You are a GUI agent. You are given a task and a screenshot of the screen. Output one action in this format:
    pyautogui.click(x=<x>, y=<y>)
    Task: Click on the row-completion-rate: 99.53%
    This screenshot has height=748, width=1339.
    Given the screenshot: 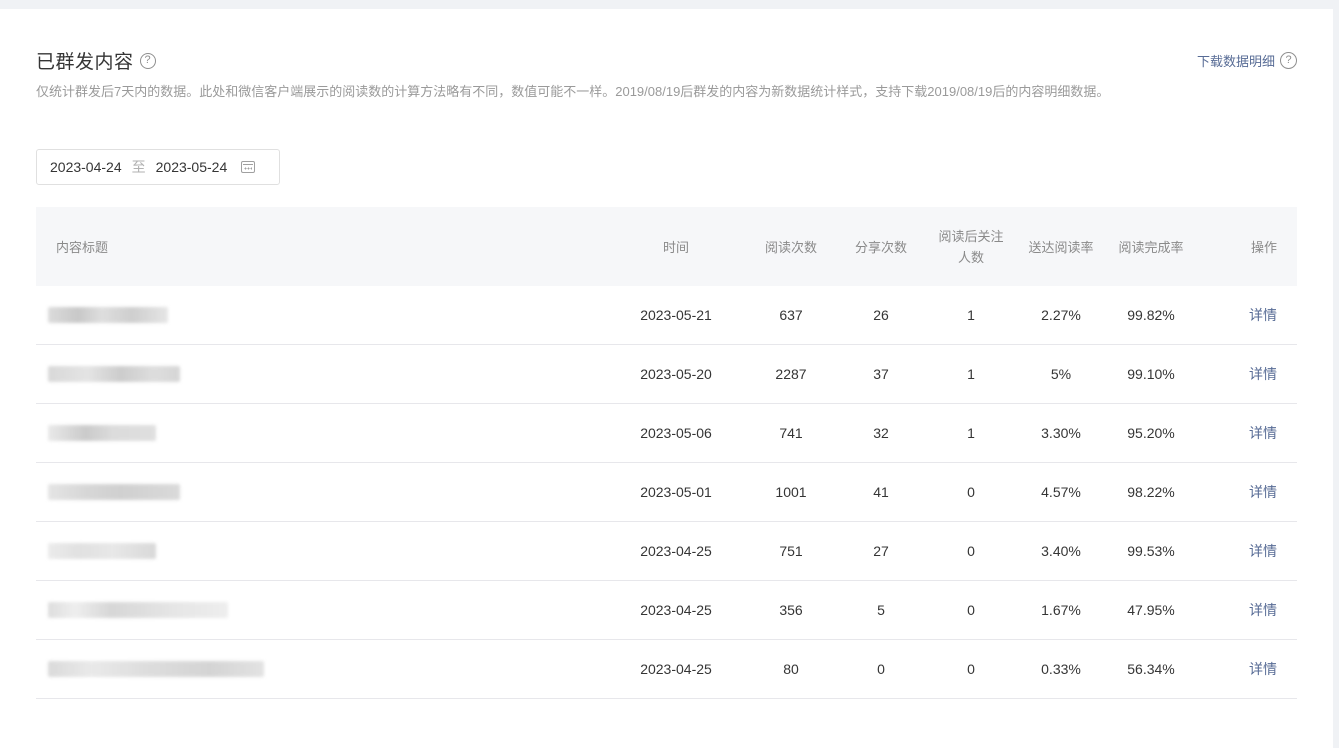 What is the action you would take?
    pyautogui.click(x=1151, y=551)
    